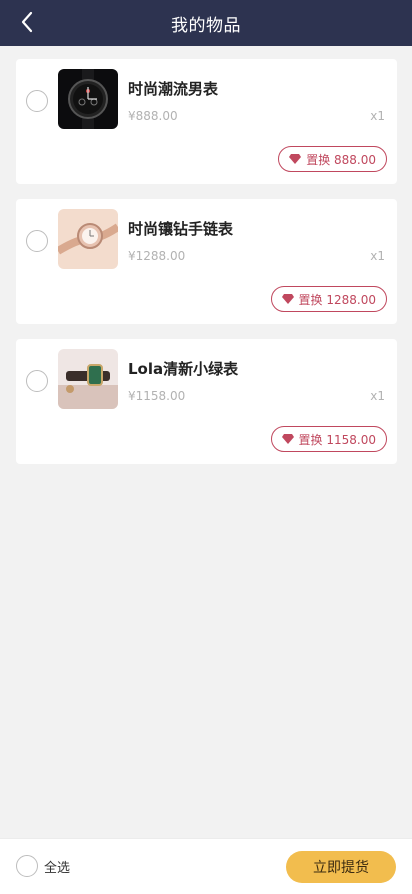 The width and height of the screenshot is (412, 894). Describe the element at coordinates (27, 866) in the screenshot. I see `select-all-checkbox` at that location.